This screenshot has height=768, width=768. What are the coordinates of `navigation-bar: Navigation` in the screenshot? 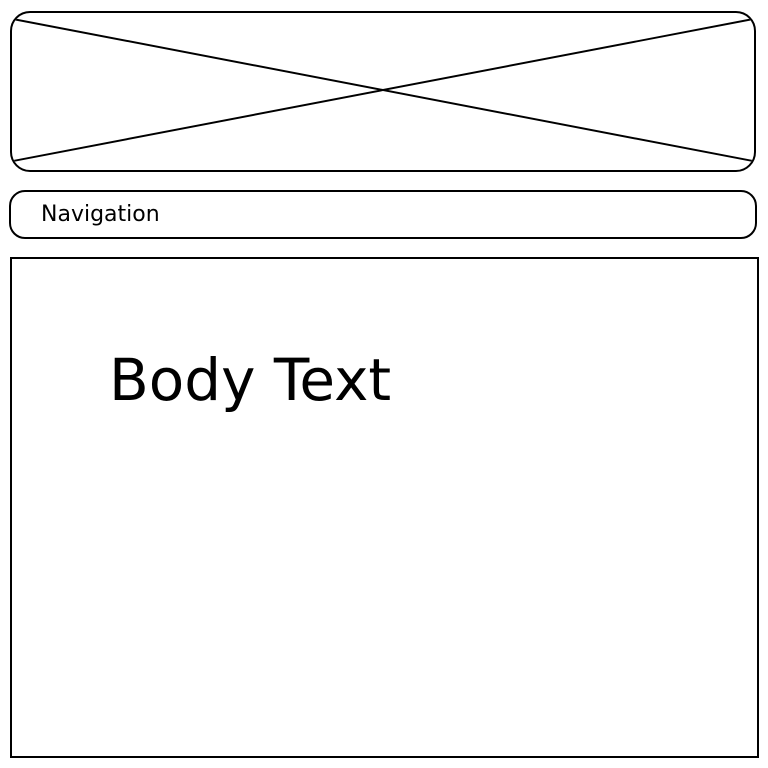 It's located at (383, 214).